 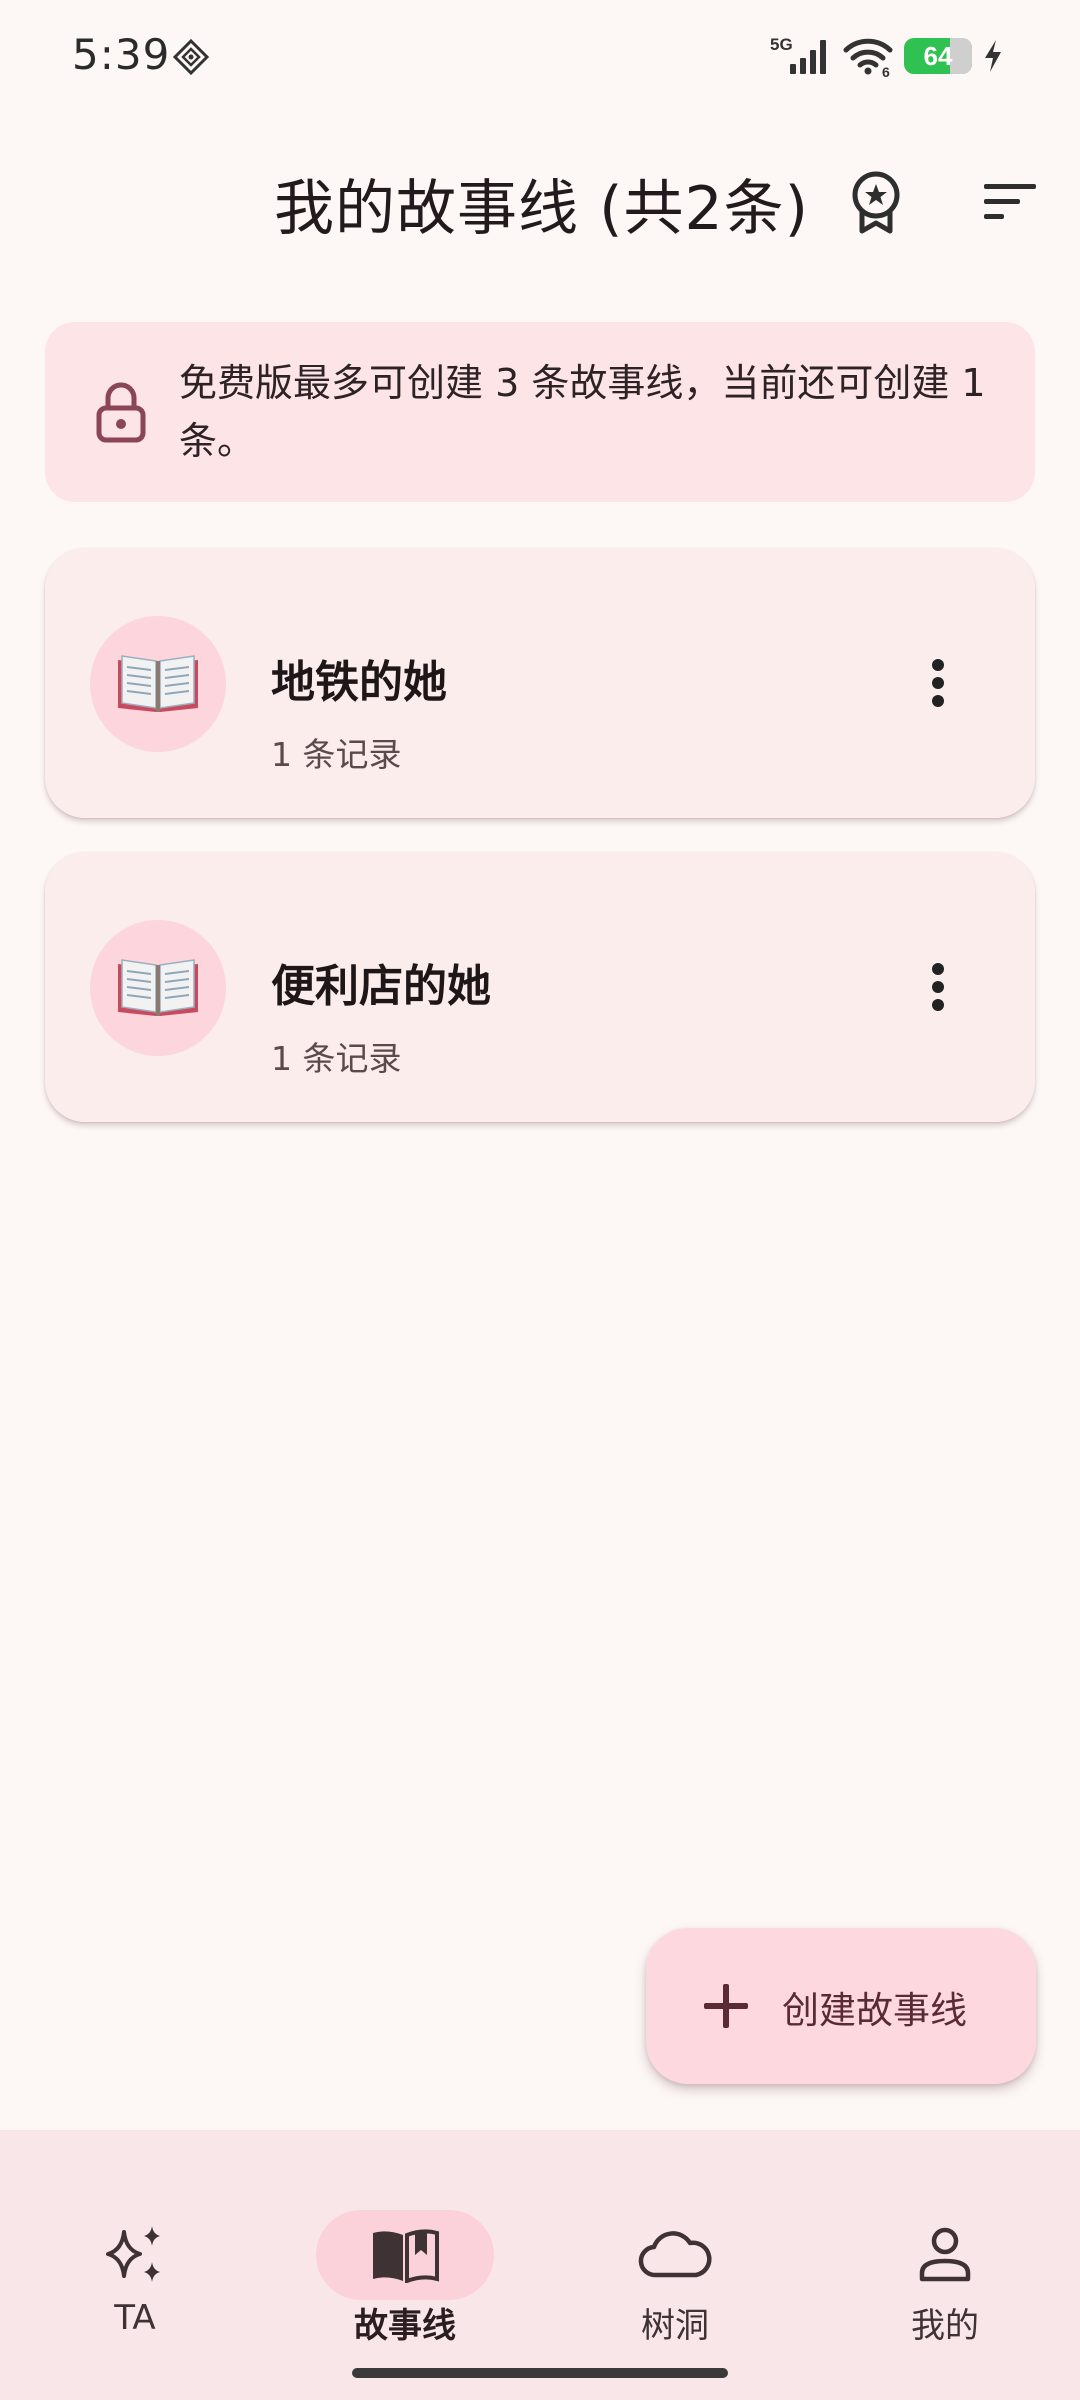 I want to click on award-button, so click(x=876, y=202).